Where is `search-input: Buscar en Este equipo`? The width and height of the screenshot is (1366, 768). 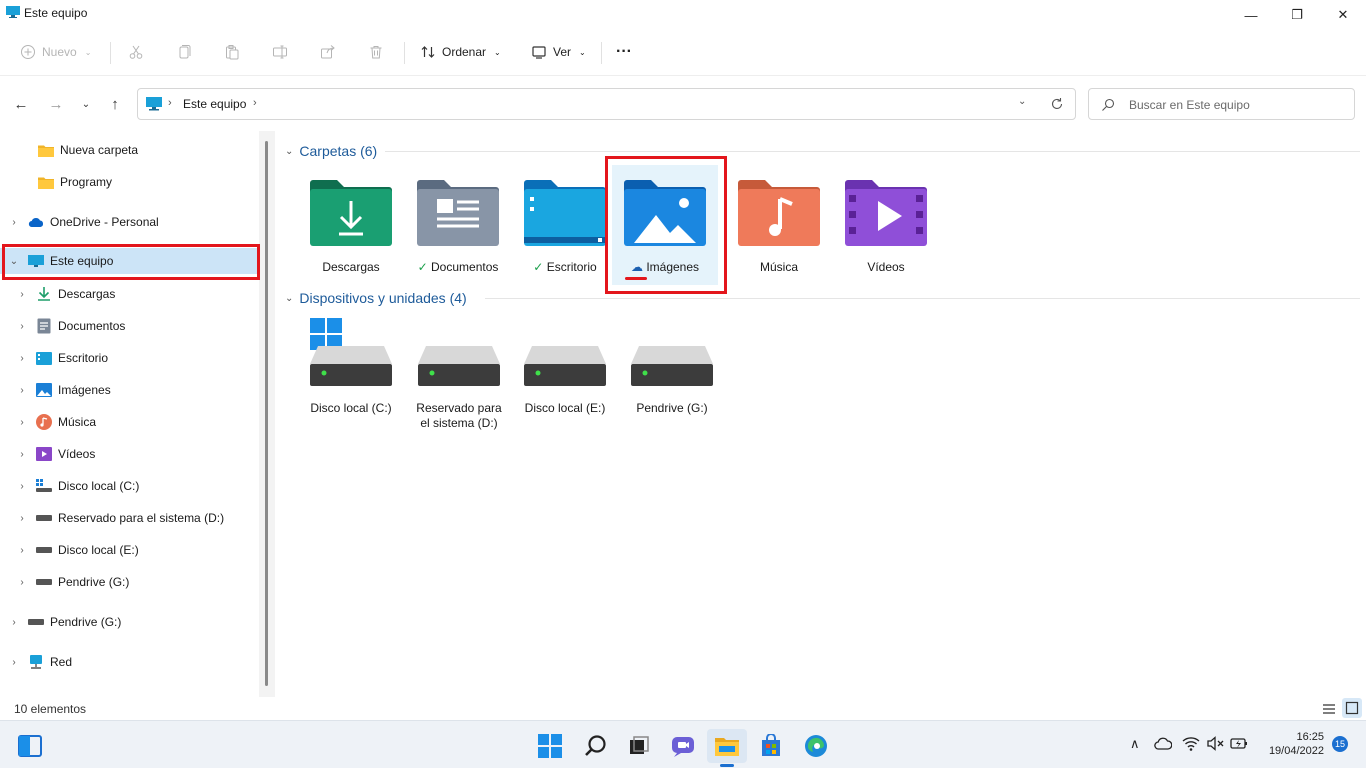 search-input: Buscar en Este equipo is located at coordinates (1221, 104).